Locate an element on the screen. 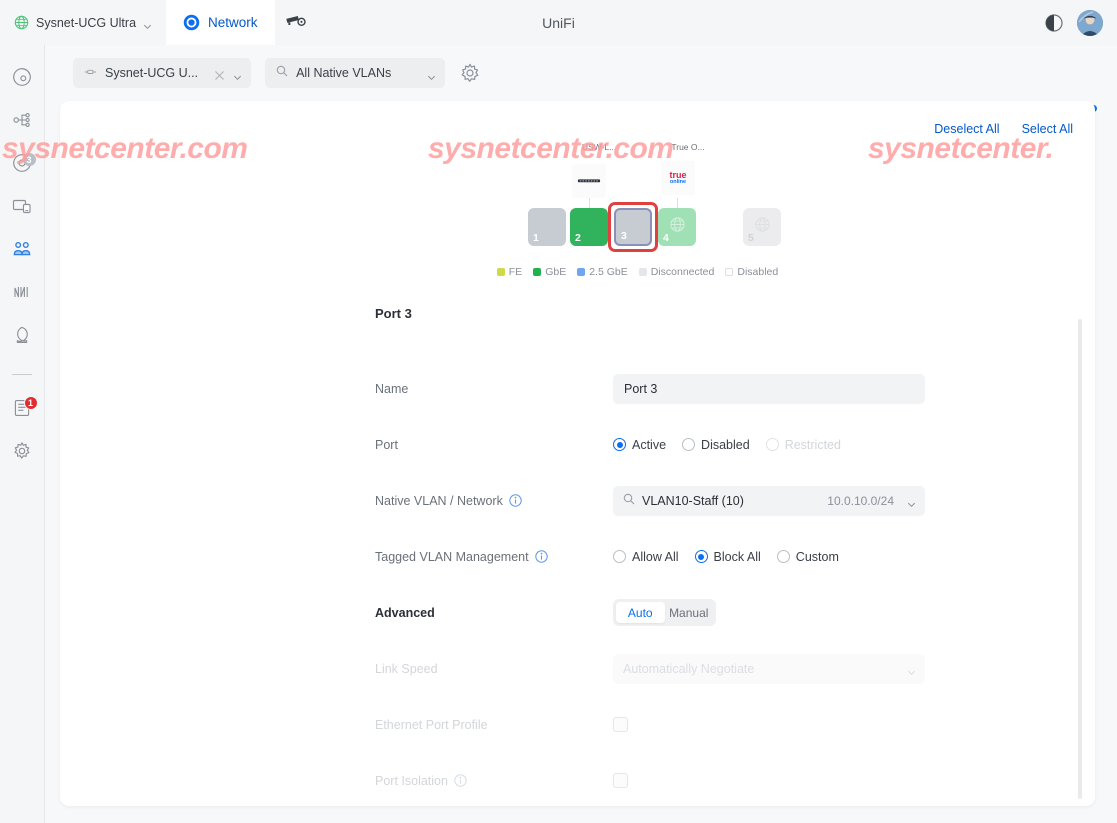 The height and width of the screenshot is (823, 1117). name-input is located at coordinates (769, 388).